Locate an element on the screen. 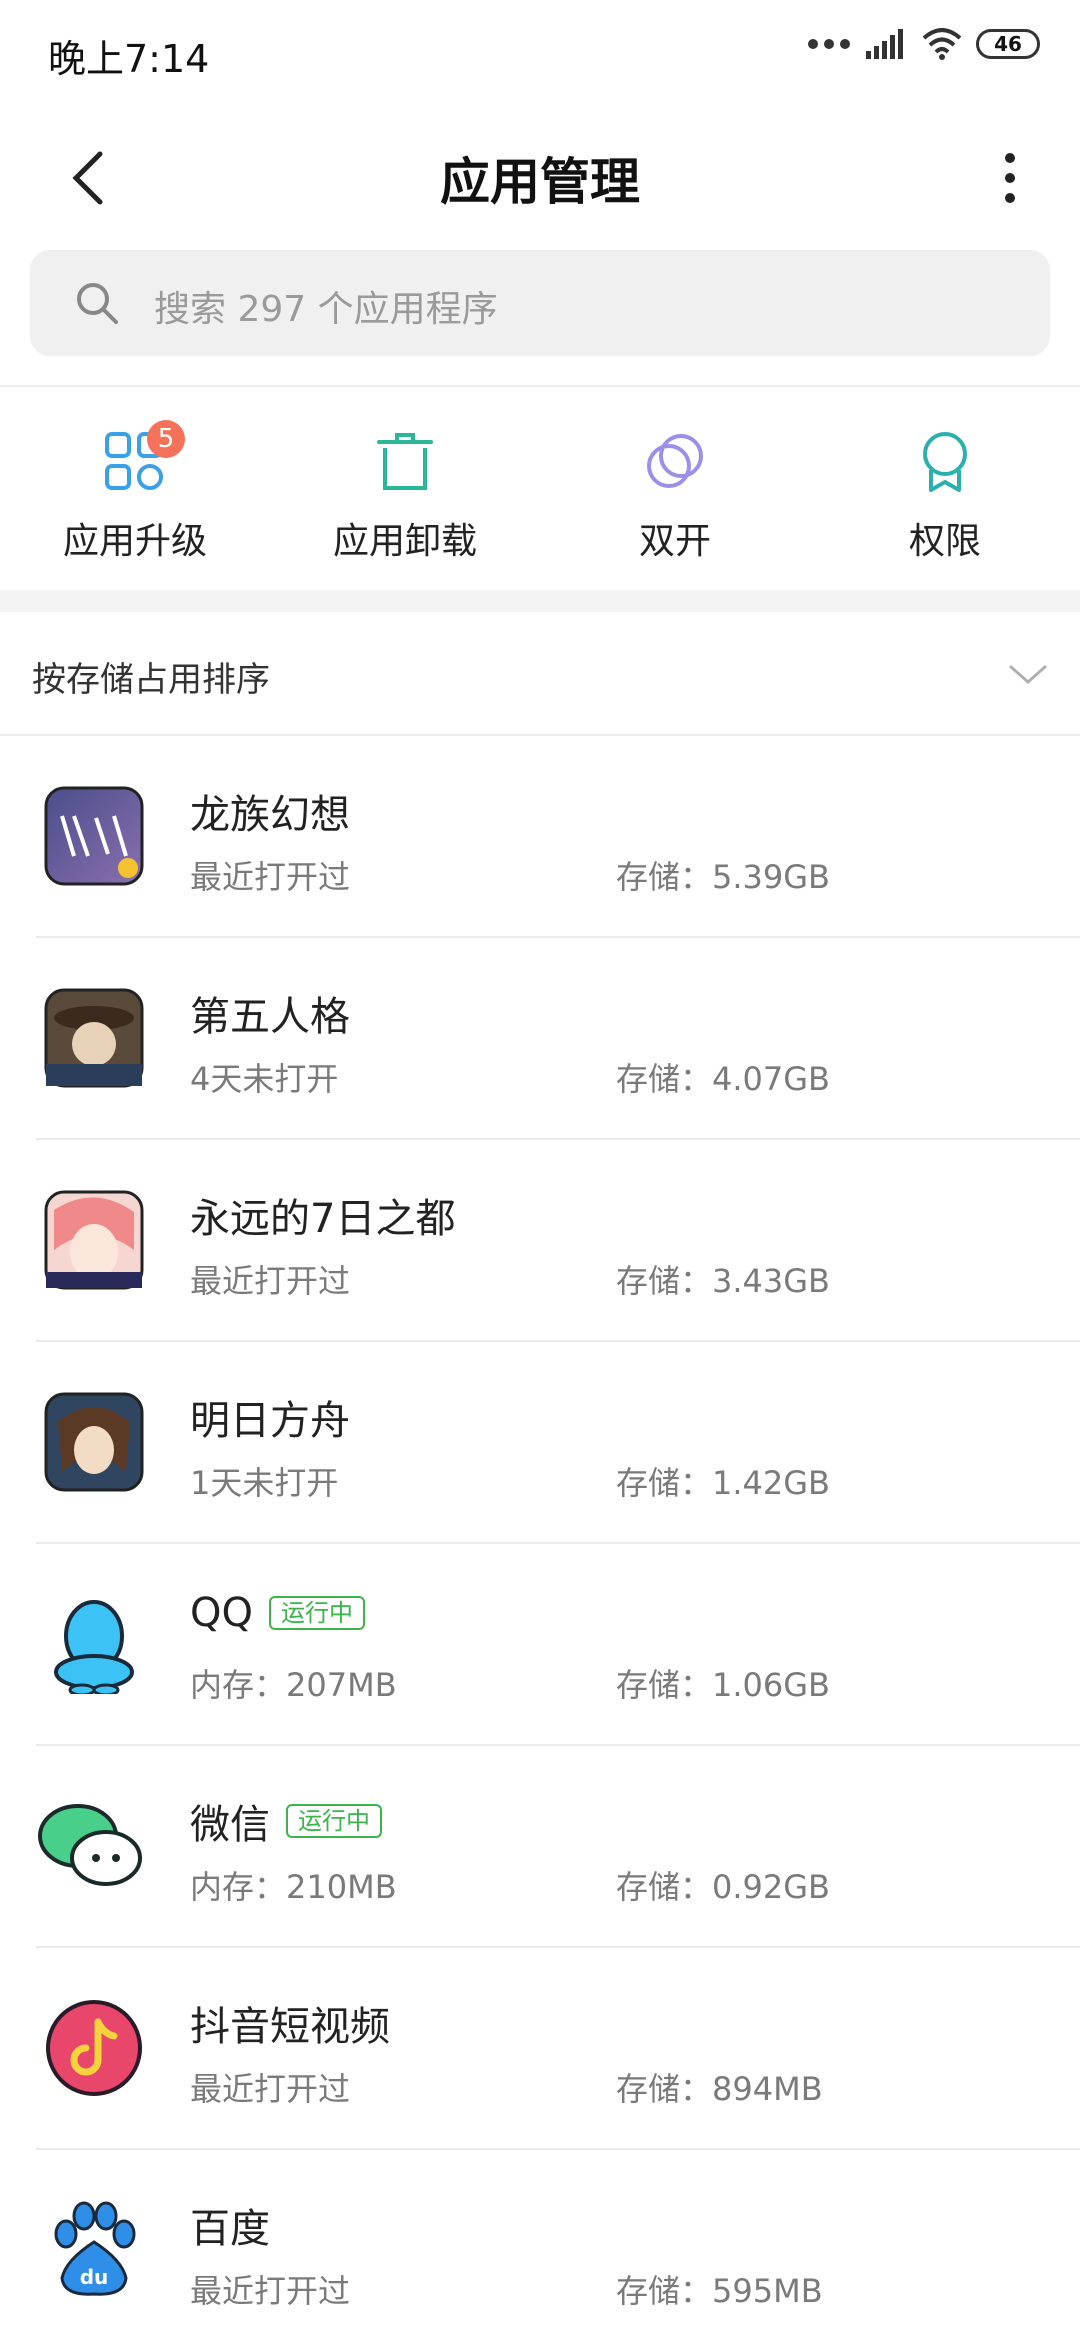  list-item: du 百度 最近打开过 存储：595MB is located at coordinates (540, 2251).